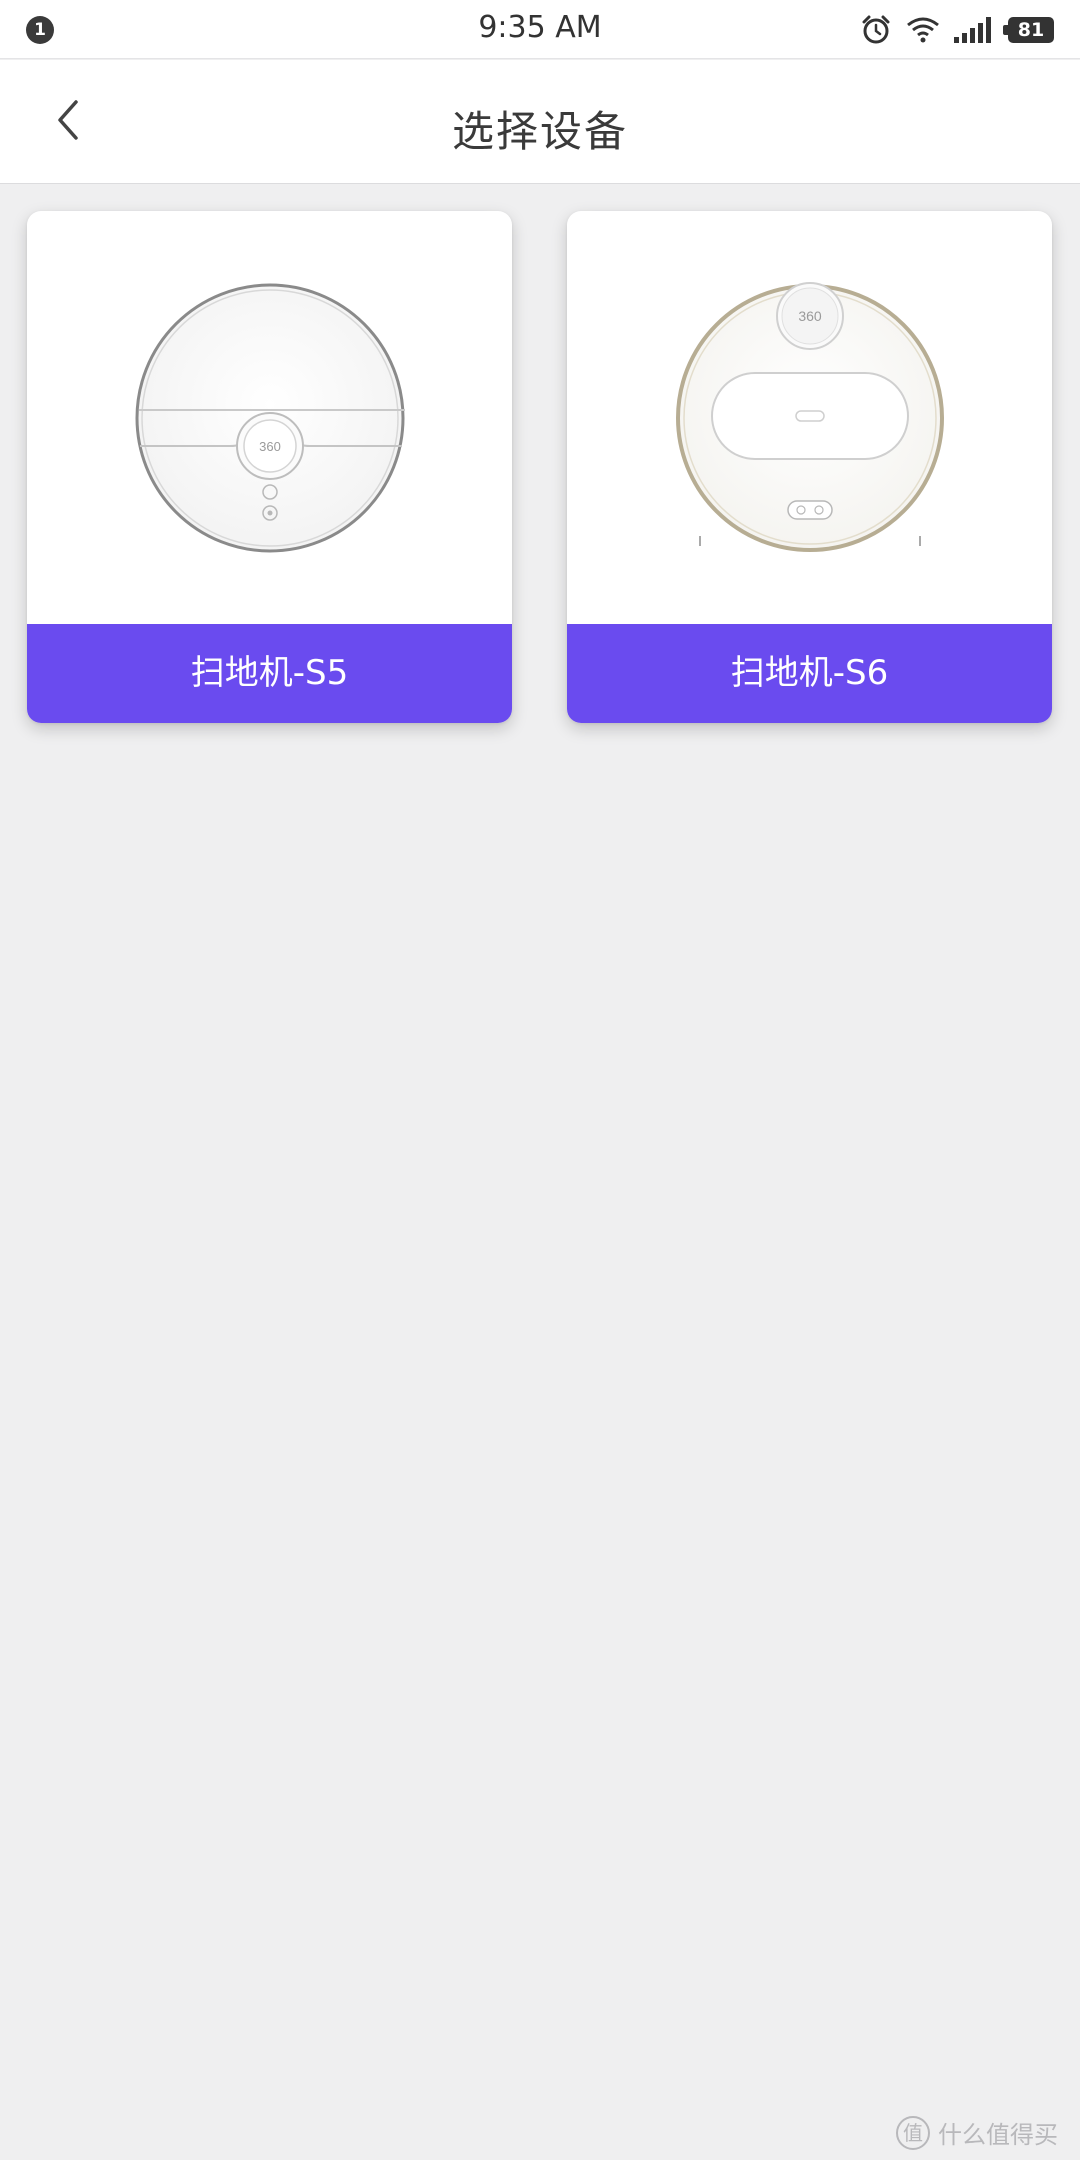 This screenshot has width=1080, height=2160. Describe the element at coordinates (913, 2132) in the screenshot. I see `watermark-logo: 值` at that location.